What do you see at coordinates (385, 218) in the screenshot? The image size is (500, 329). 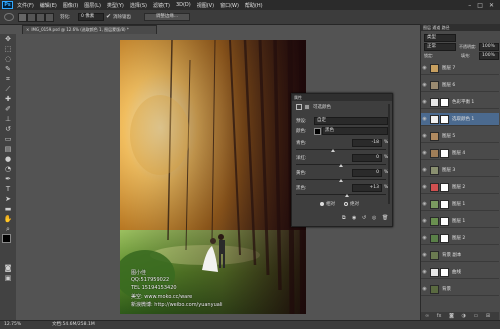 I see `delete-adjustment-icon: 🗑` at bounding box center [385, 218].